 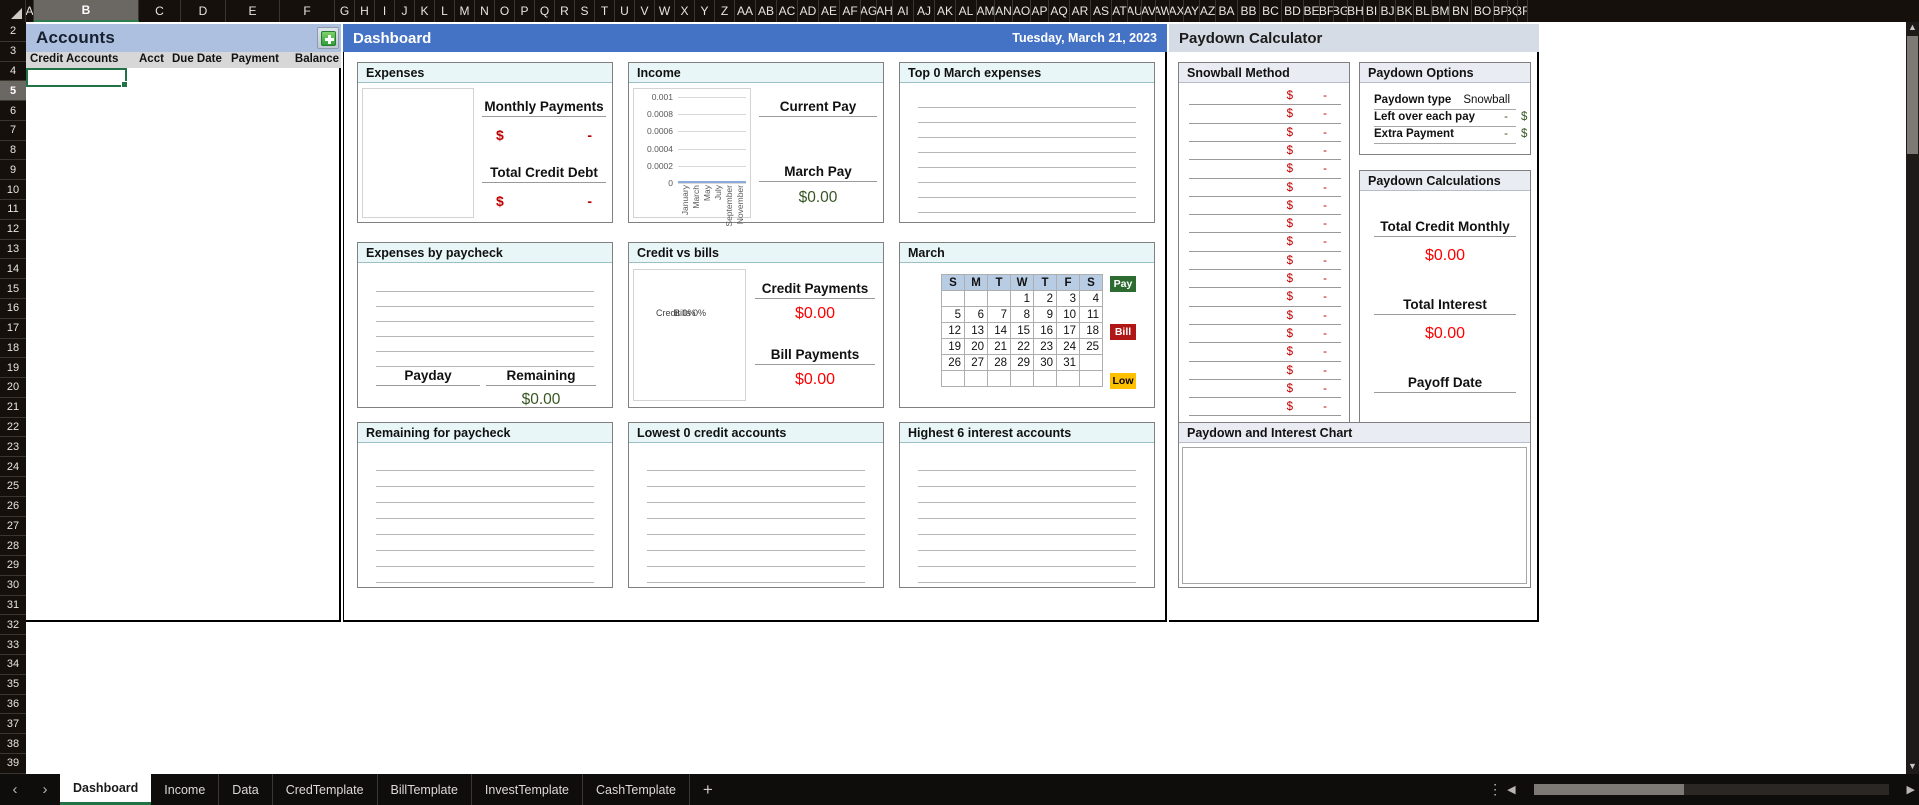 What do you see at coordinates (13, 724) in the screenshot?
I see `row-header-37: 37` at bounding box center [13, 724].